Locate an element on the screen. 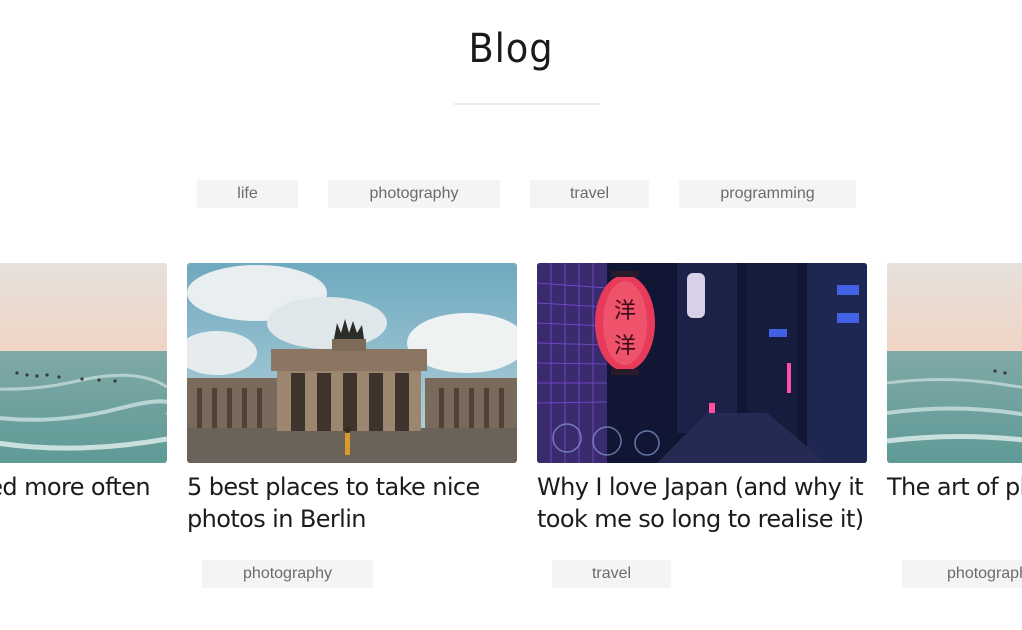  card-tag-travel: travel is located at coordinates (611, 574).